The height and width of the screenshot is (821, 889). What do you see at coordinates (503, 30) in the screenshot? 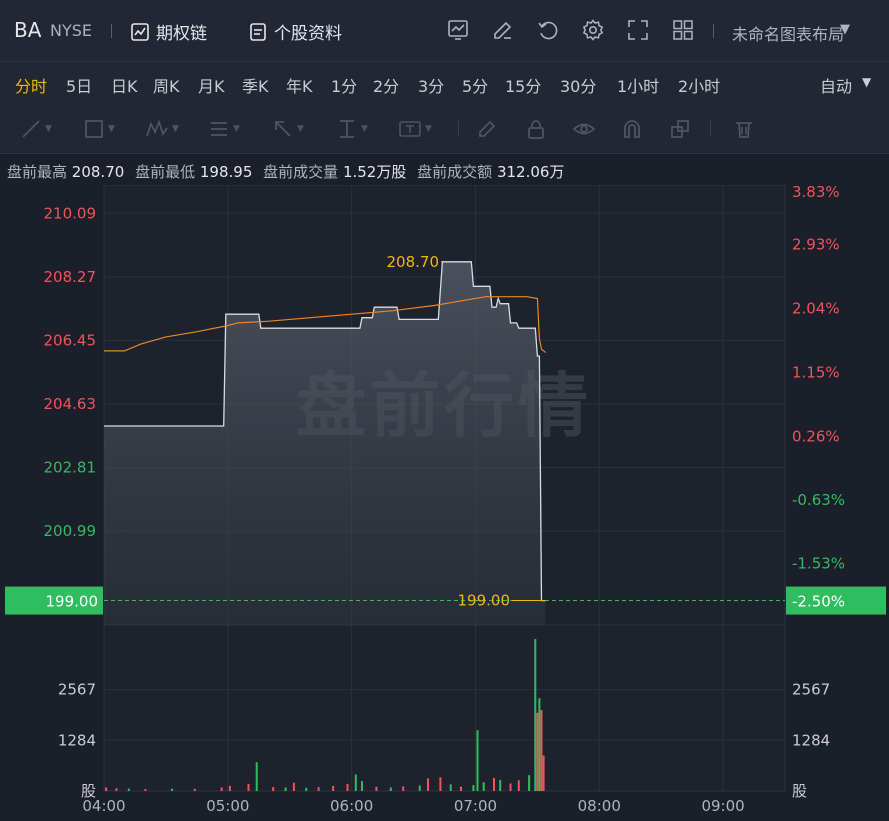
I see `draw-edit-icon` at bounding box center [503, 30].